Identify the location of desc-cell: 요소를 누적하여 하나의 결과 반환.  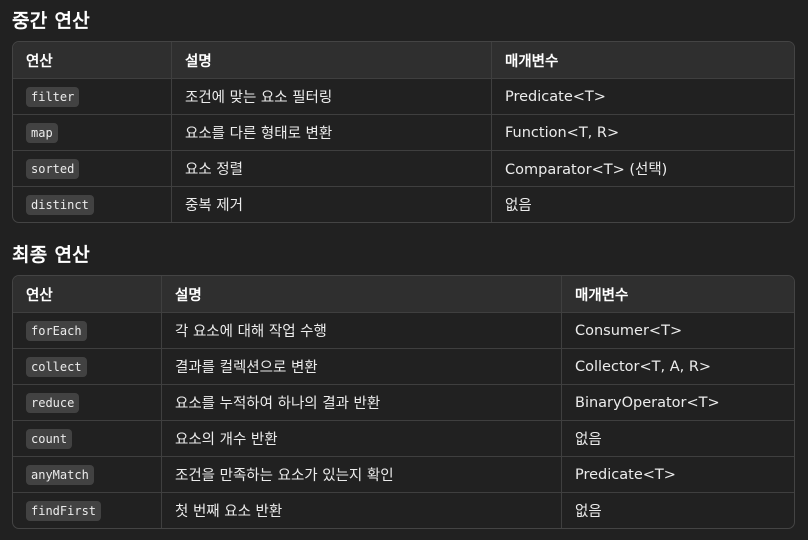
(361, 402).